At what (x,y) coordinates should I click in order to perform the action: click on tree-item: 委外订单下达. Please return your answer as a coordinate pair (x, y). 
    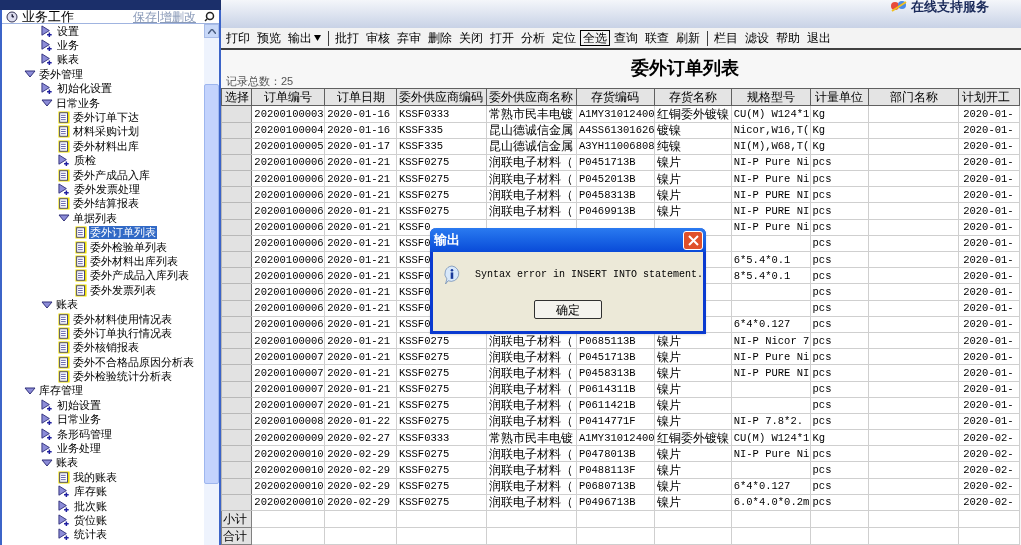
    Looking at the image, I should click on (106, 118).